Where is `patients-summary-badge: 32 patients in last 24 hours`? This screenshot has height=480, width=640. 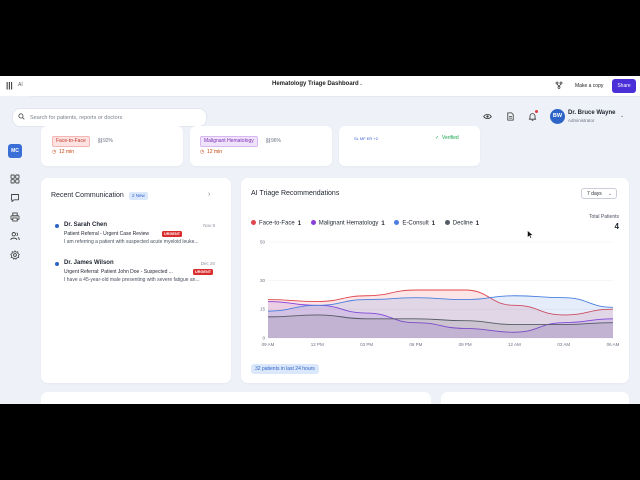 patients-summary-badge: 32 patients in last 24 hours is located at coordinates (285, 369).